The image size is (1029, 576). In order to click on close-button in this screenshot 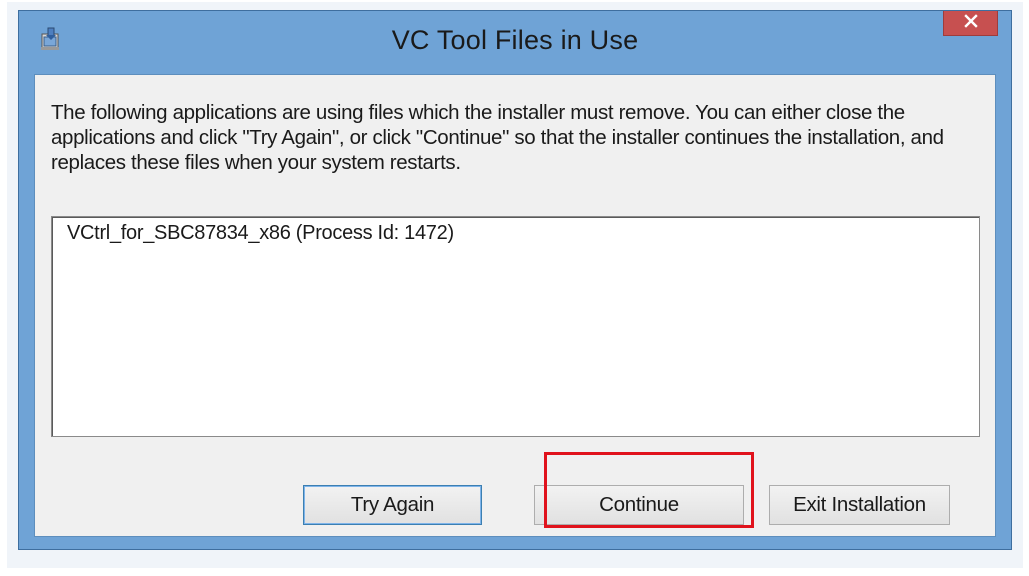, I will do `click(970, 23)`.